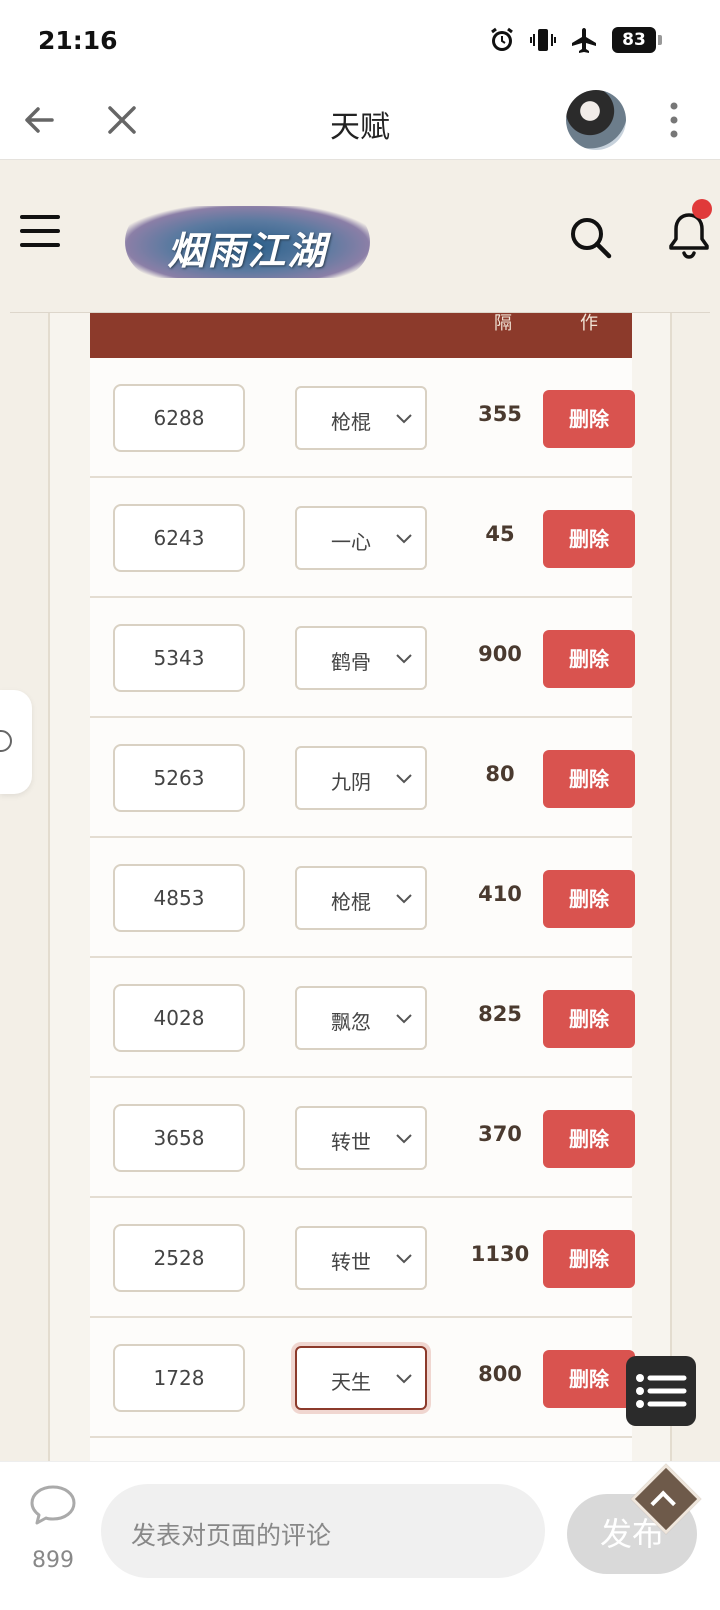  I want to click on table-header-cell: 作, so click(589, 323).